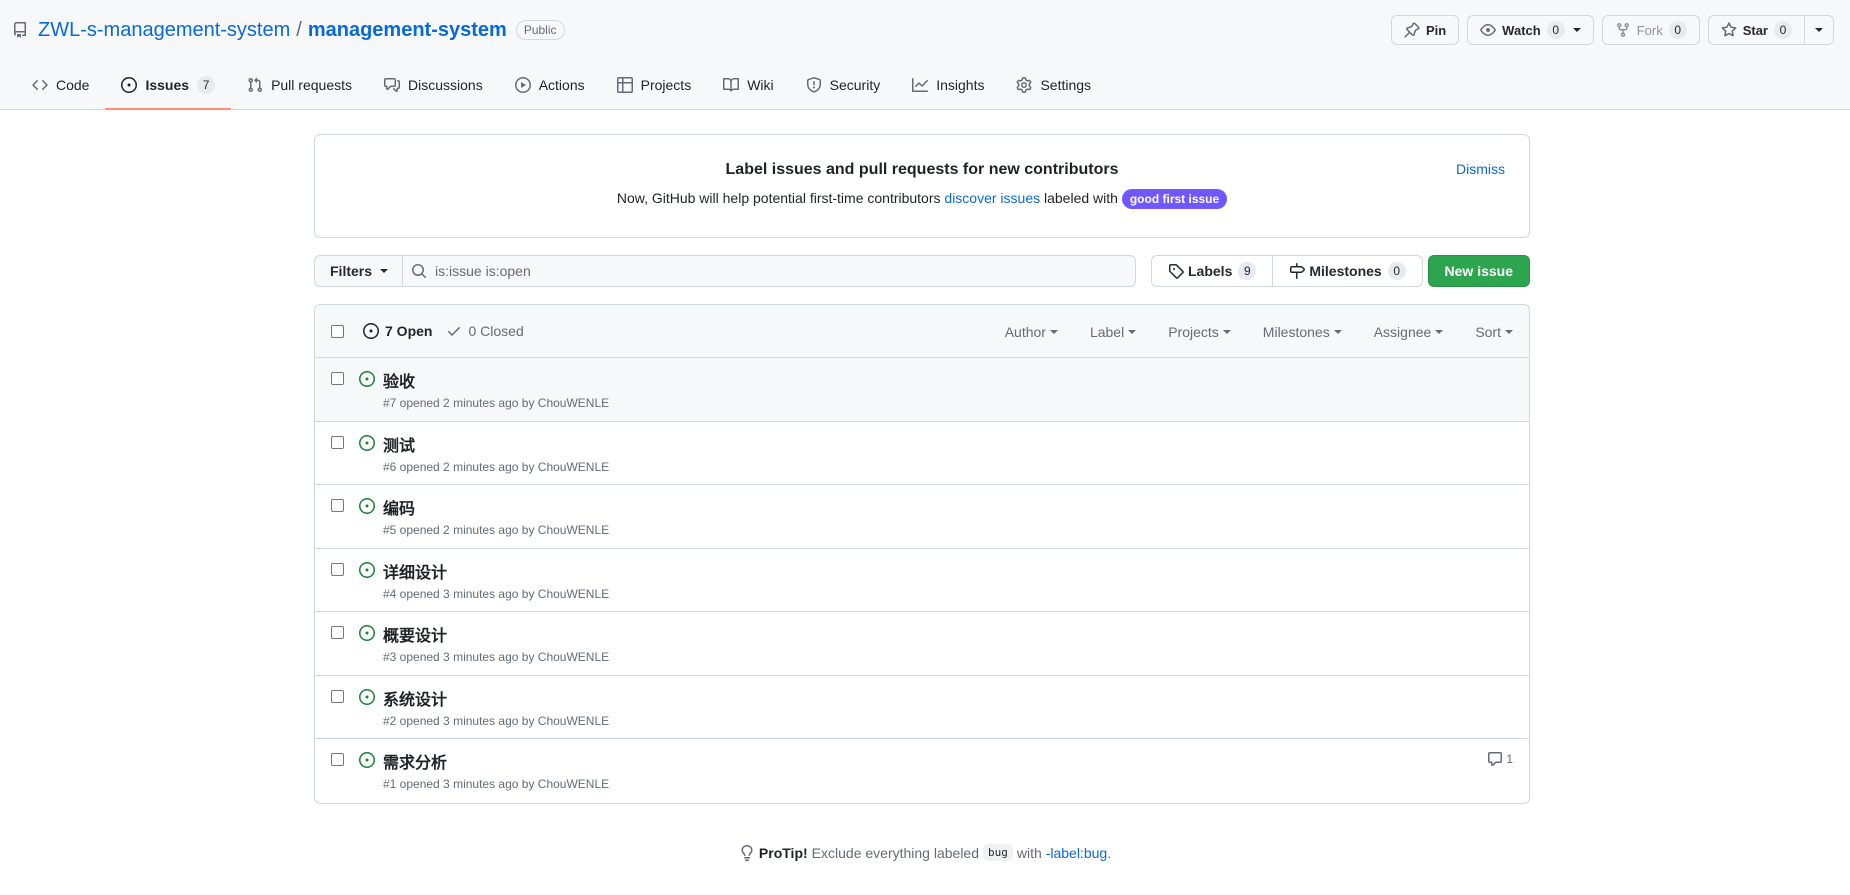 The image size is (1850, 895). What do you see at coordinates (843, 85) in the screenshot?
I see `tab-security: Security` at bounding box center [843, 85].